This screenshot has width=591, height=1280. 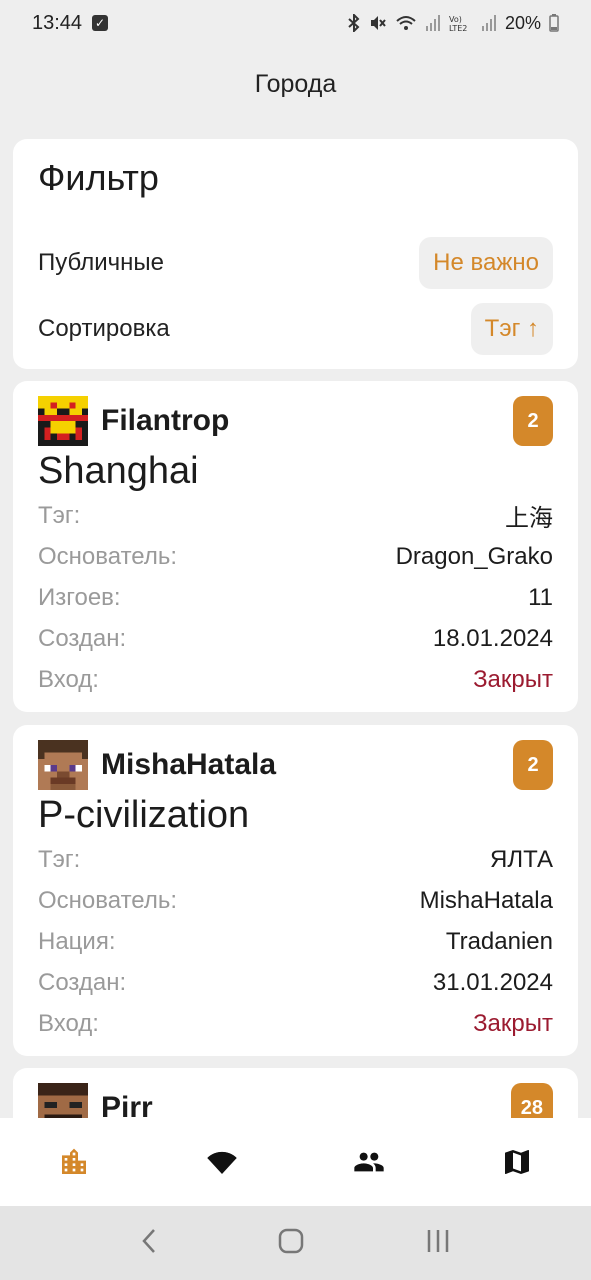 What do you see at coordinates (492, 982) in the screenshot?
I see `detail-value: 31.01.2024` at bounding box center [492, 982].